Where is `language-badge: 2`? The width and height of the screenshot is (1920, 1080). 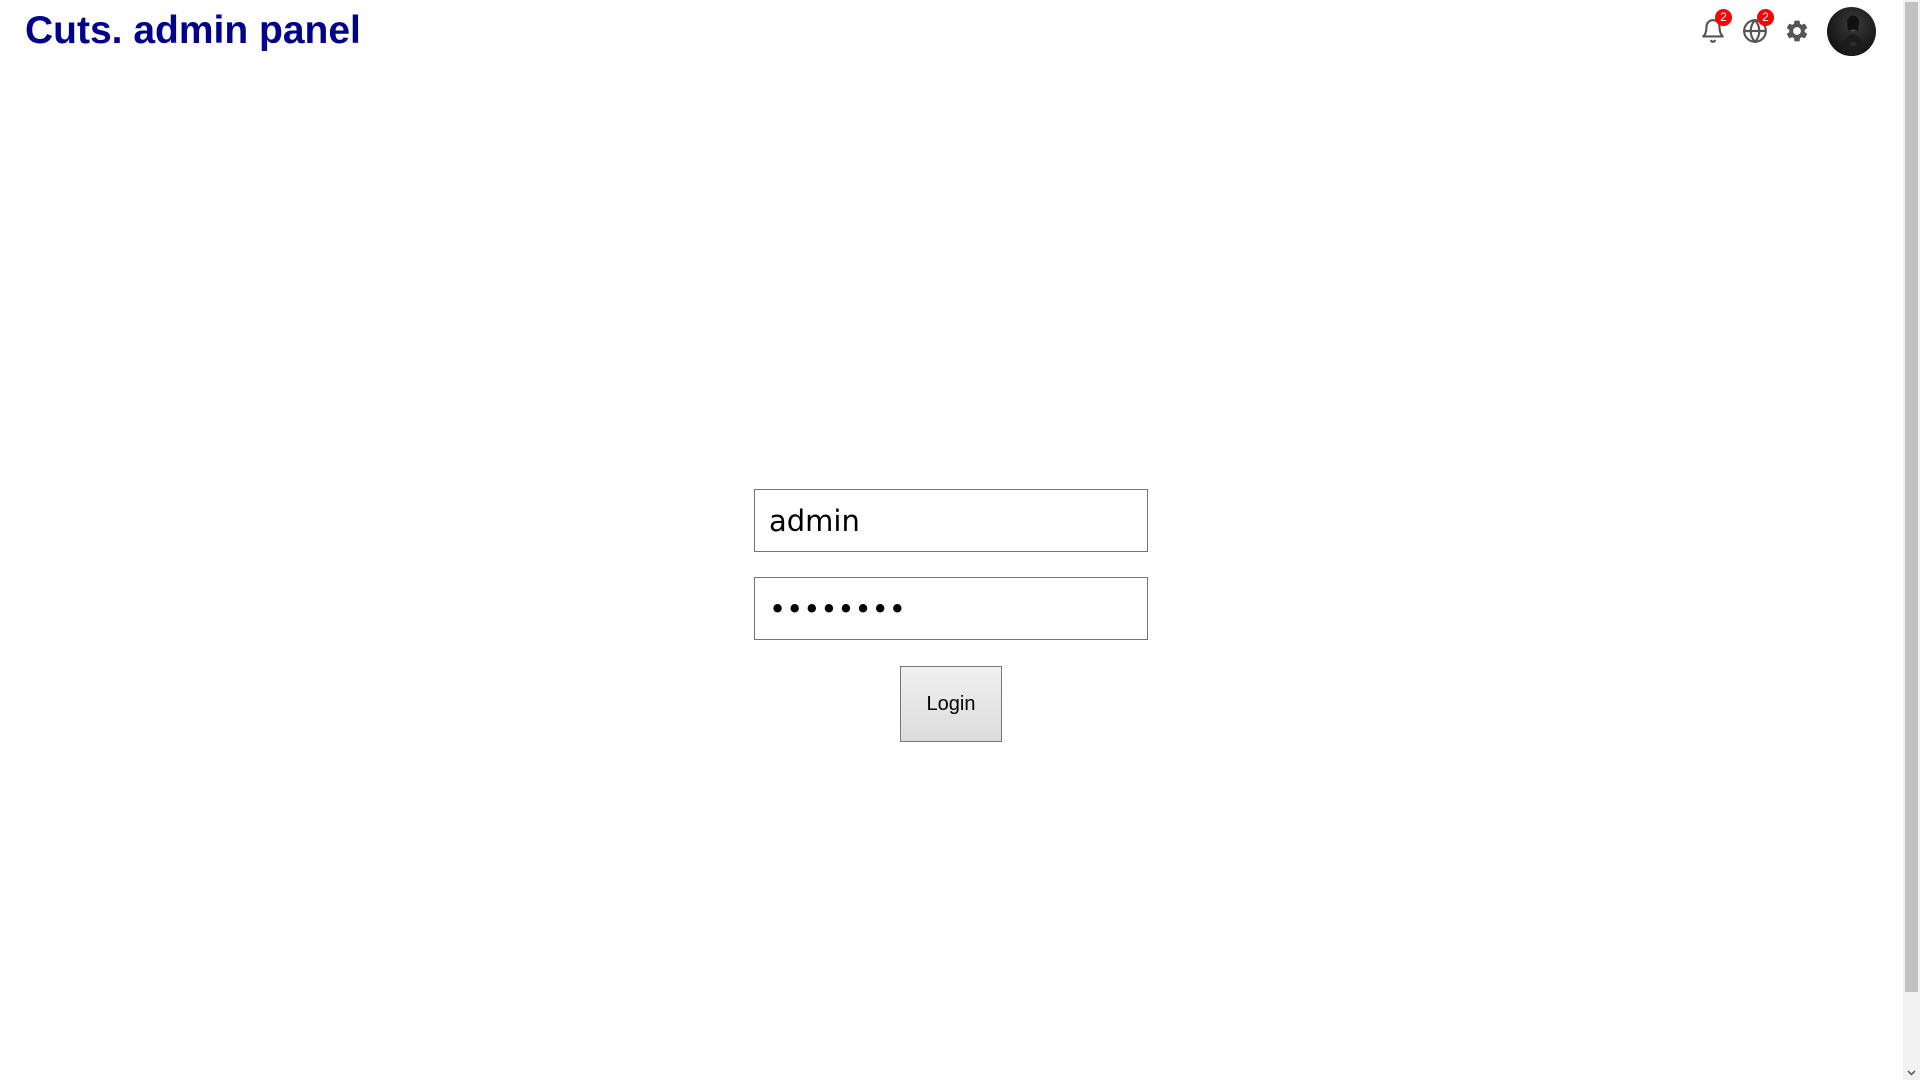 language-badge: 2 is located at coordinates (1765, 17).